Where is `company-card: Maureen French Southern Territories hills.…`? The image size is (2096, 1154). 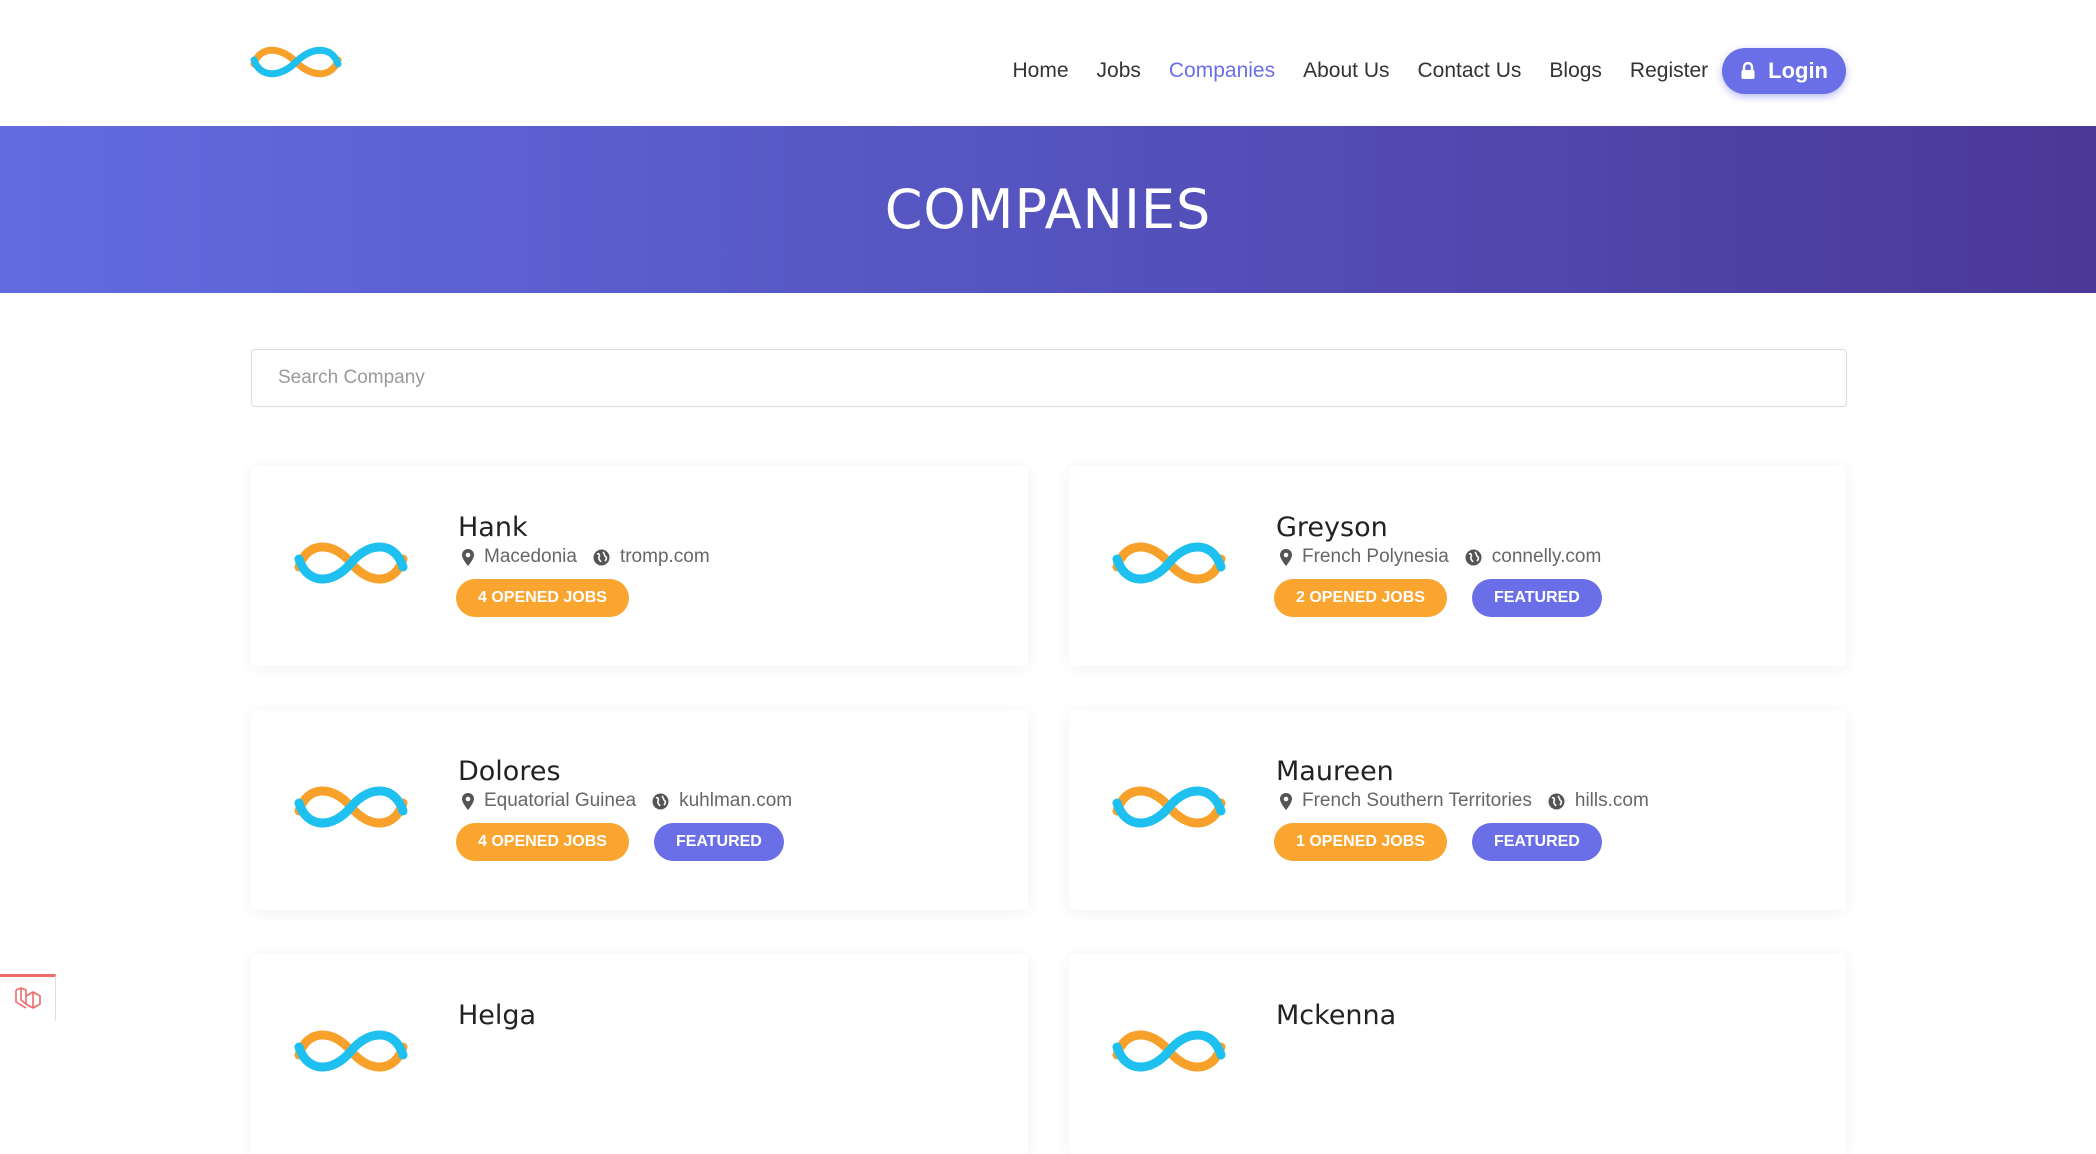 company-card: Maureen French Southern Territories hills.… is located at coordinates (1457, 810).